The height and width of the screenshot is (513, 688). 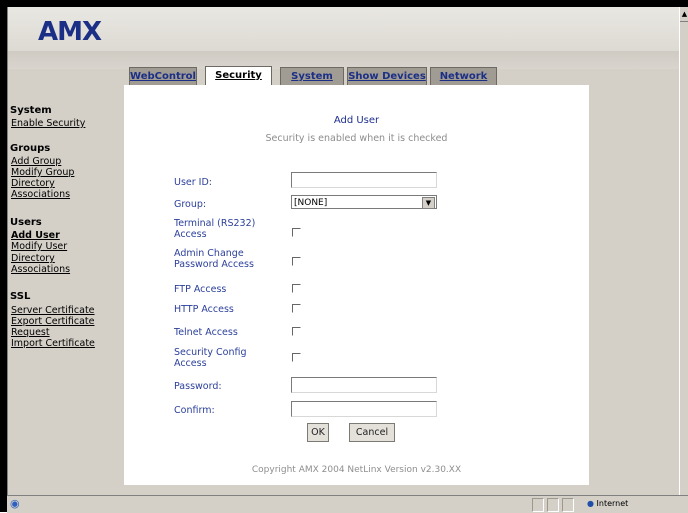 I want to click on tab-show-devices: Show Devices, so click(x=387, y=76).